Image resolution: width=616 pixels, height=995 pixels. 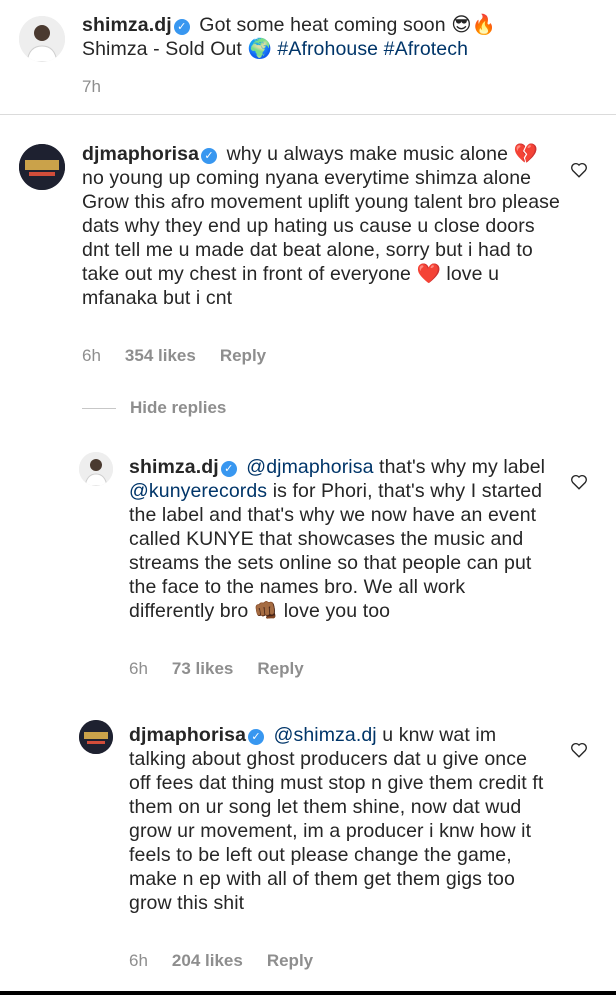 What do you see at coordinates (327, 49) in the screenshot?
I see `hashtag-afrohouse: #Afrohouse` at bounding box center [327, 49].